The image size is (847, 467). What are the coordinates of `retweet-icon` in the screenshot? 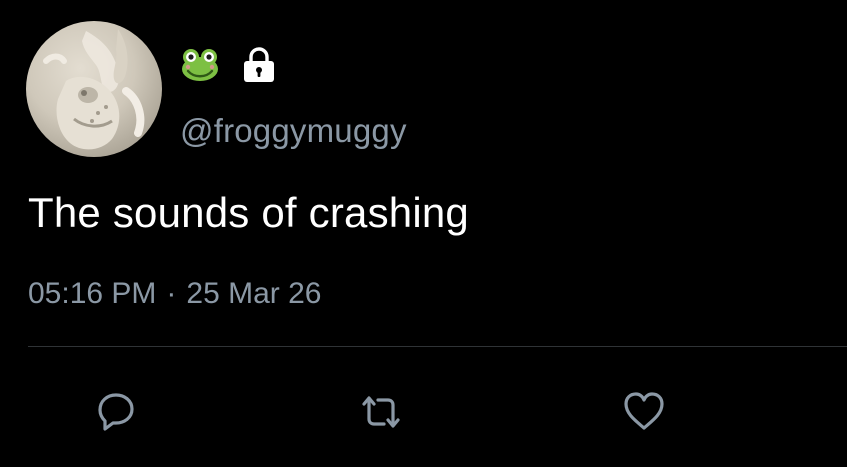 It's located at (381, 412).